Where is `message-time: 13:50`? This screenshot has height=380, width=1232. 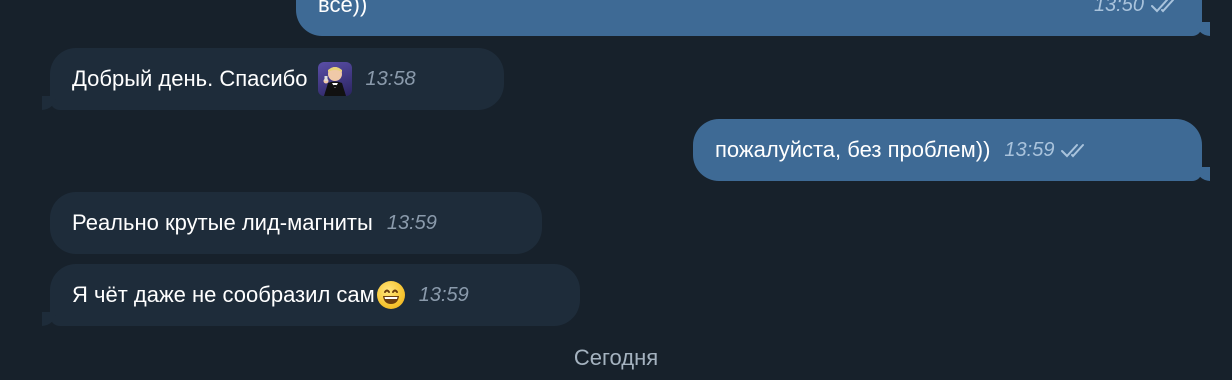
message-time: 13:50 is located at coordinates (1118, 8).